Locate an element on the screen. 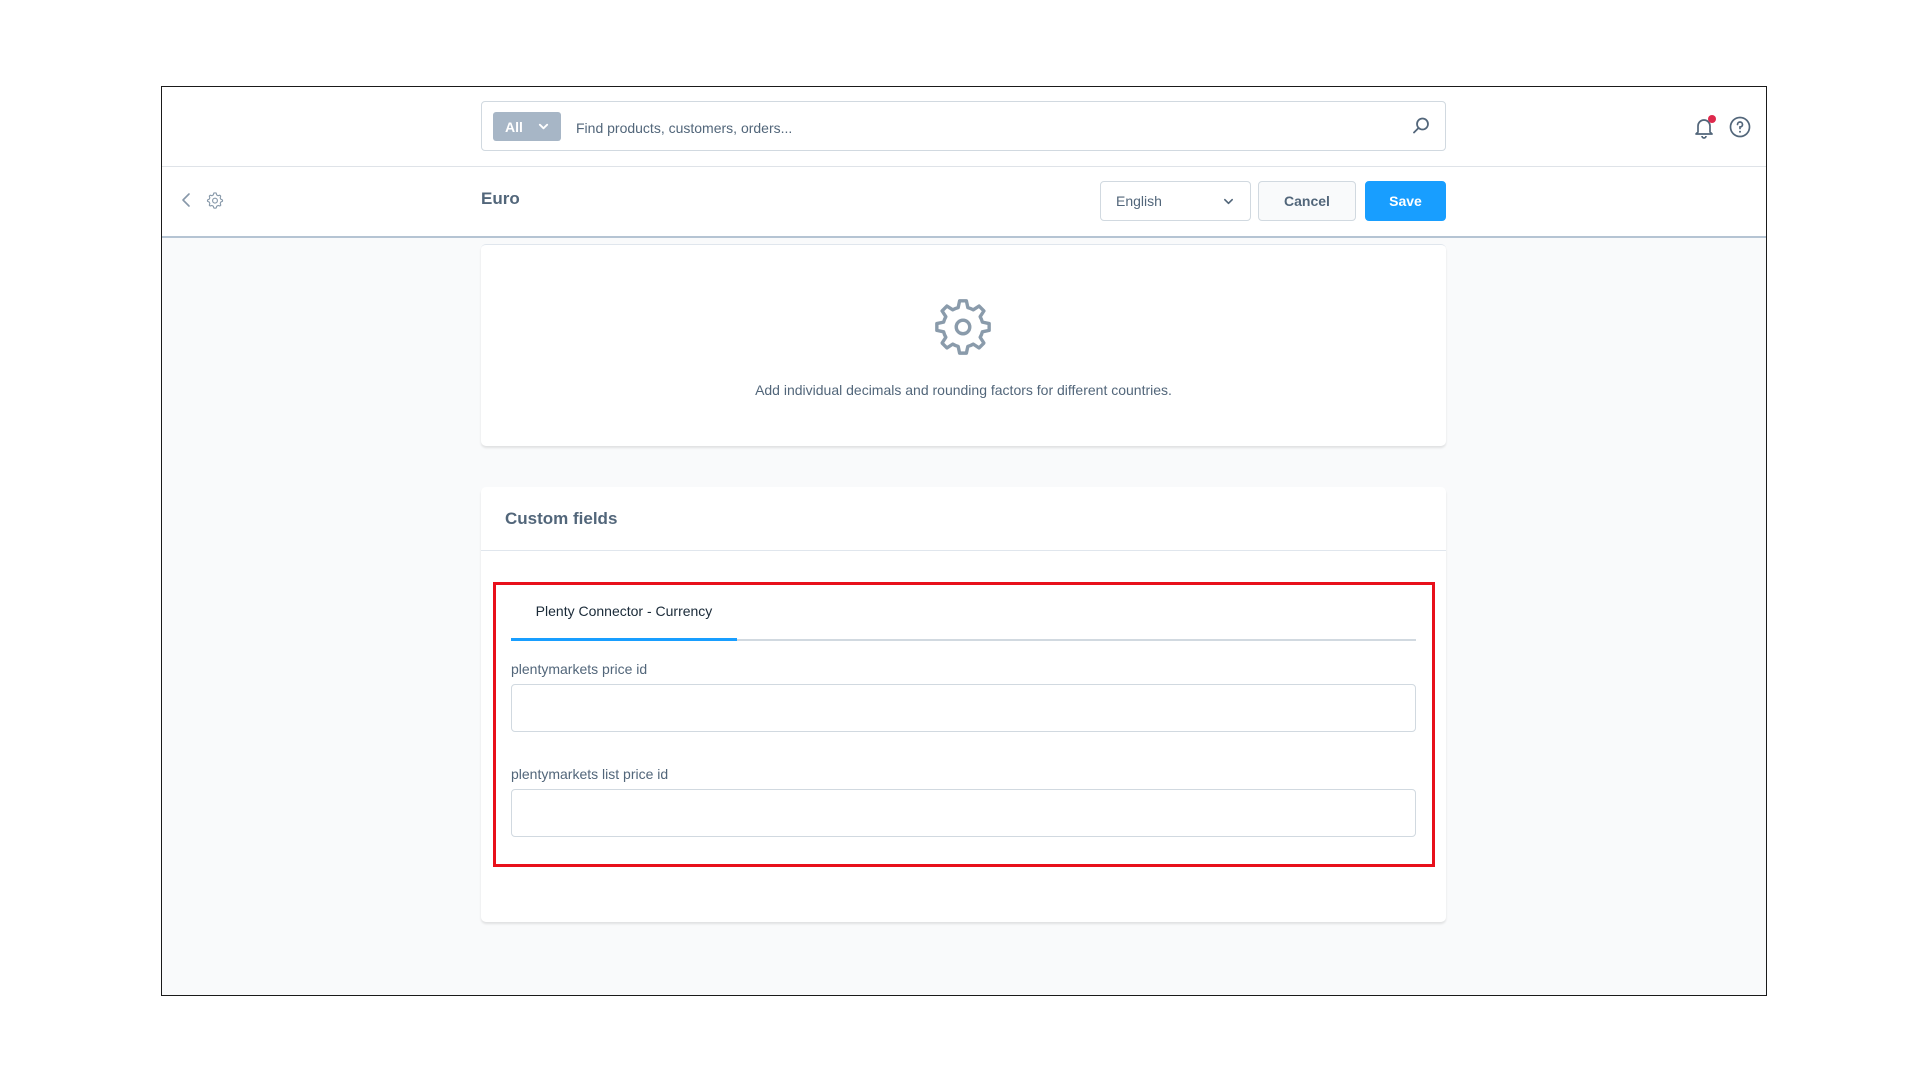 The width and height of the screenshot is (1920, 1080). price-id-label: plentymarkets price id is located at coordinates (579, 669).